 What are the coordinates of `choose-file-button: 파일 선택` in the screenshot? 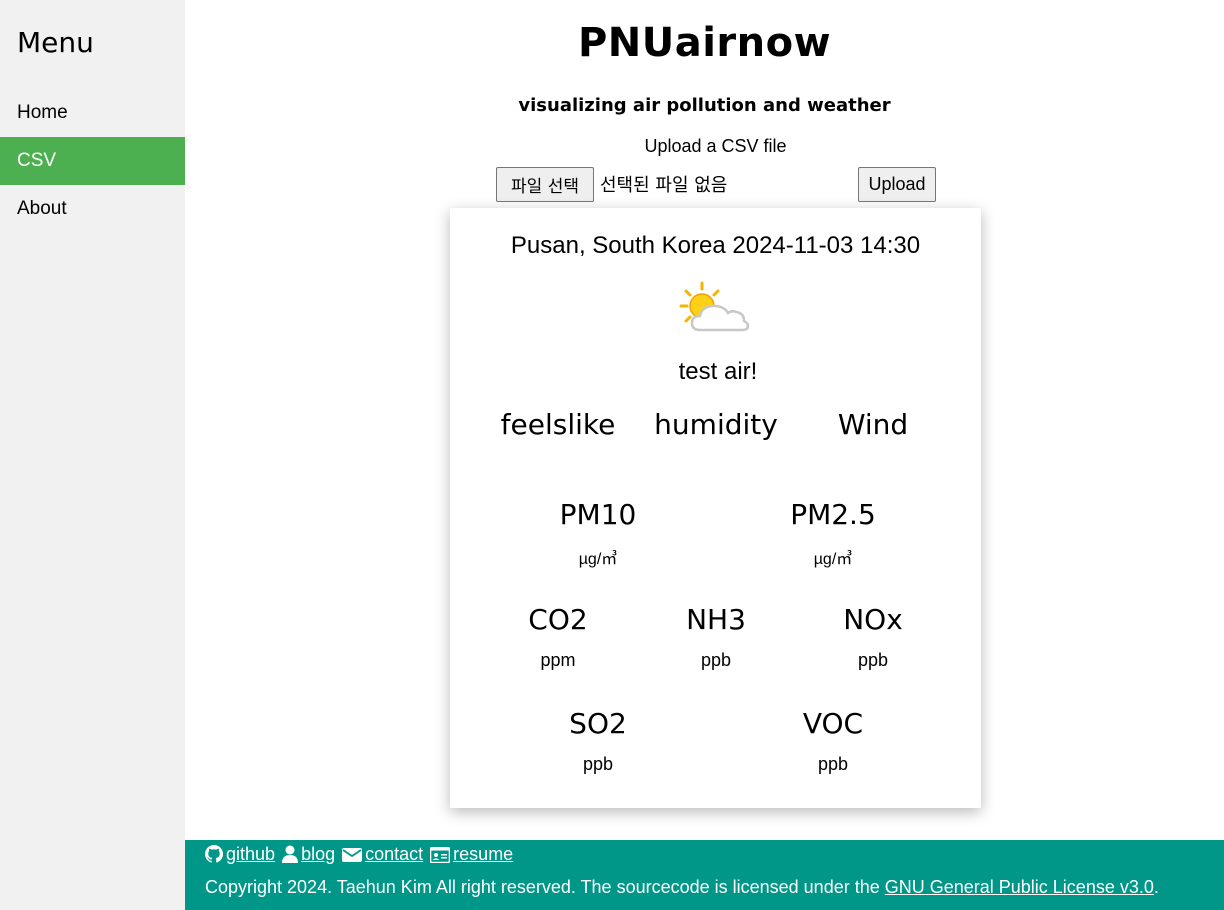 It's located at (545, 184).